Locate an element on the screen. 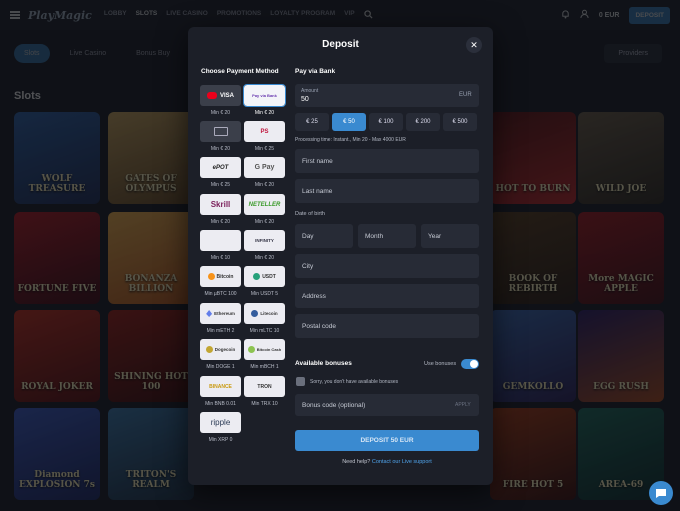 Image resolution: width=680 pixels, height=511 pixels. dob-label: Date of birth is located at coordinates (310, 214).